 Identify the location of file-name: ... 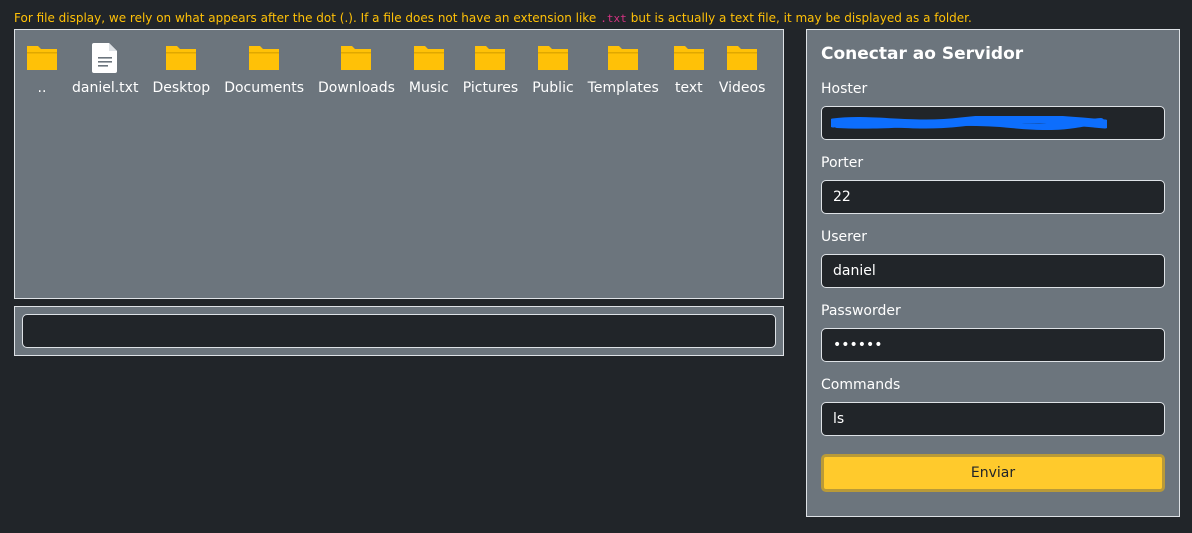
(42, 88).